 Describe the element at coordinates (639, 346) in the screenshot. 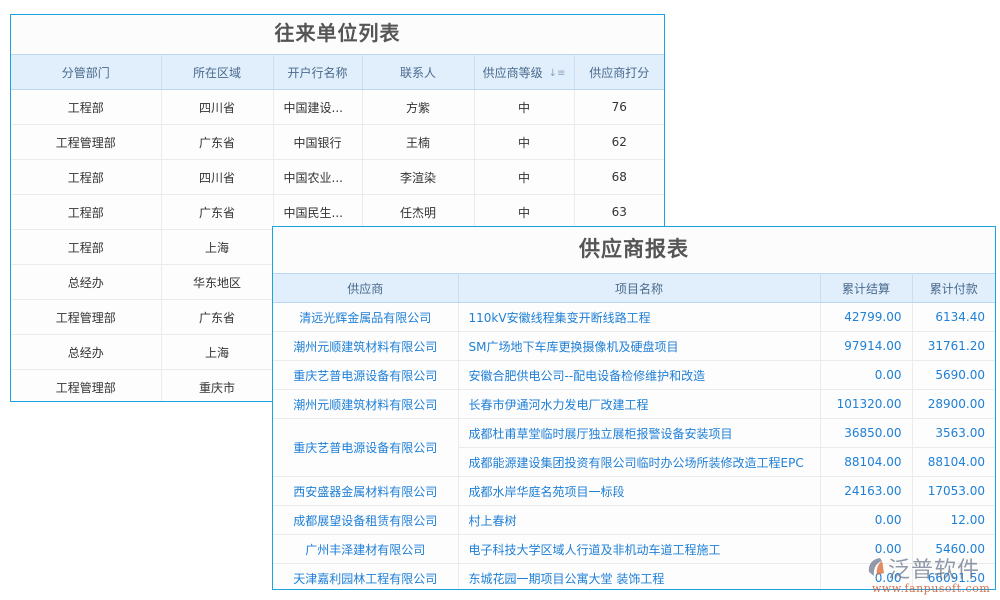

I see `project-name-cell: SM广场地下车库更换摄像机及硬盘项目` at that location.